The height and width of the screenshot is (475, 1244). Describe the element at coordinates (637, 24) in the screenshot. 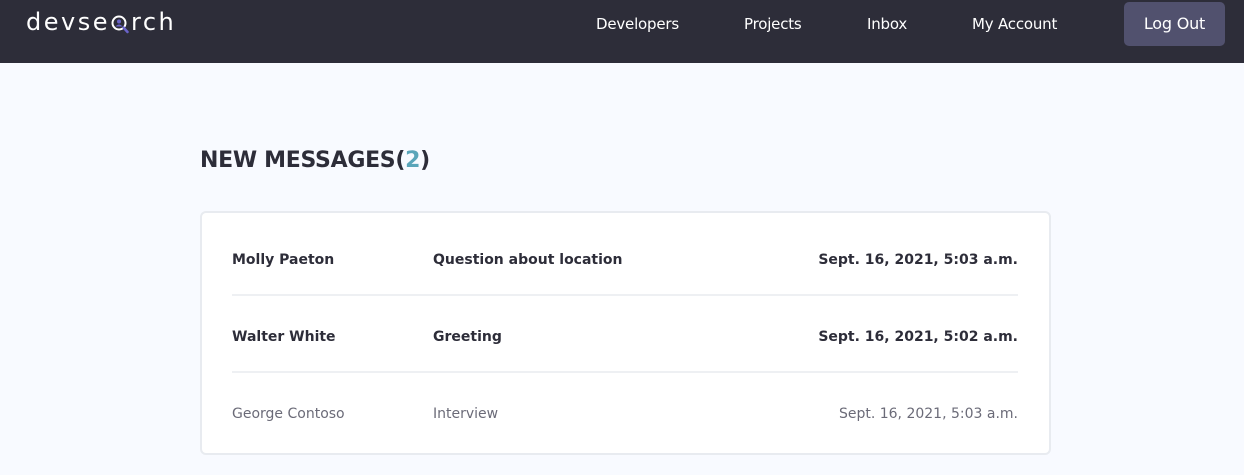

I see `nav-developers: Developers` at that location.